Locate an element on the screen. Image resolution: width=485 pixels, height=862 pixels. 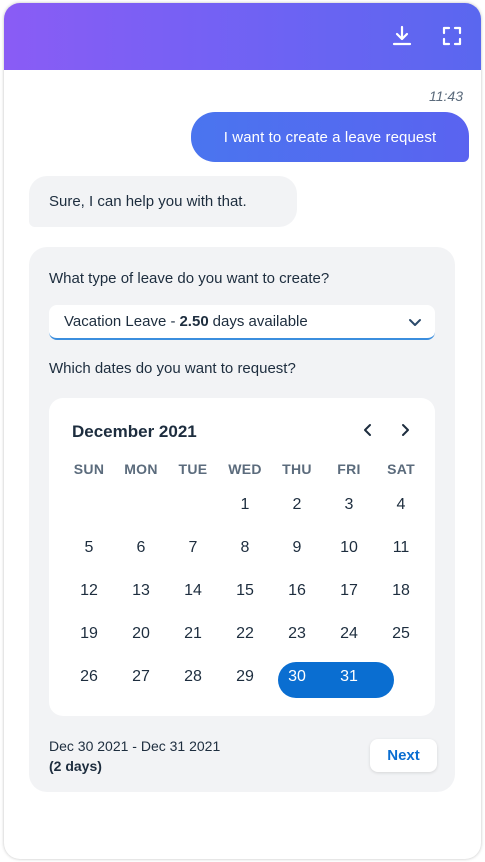
calendar-day: 15 is located at coordinates (245, 591).